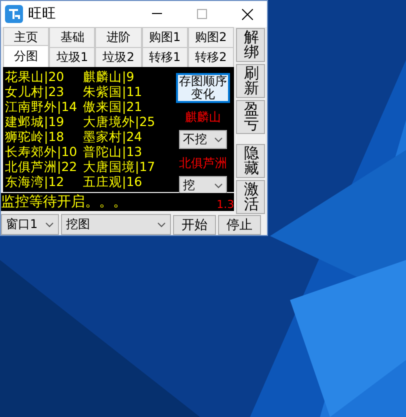  I want to click on map-entry: 建邺城|19, so click(35, 121).